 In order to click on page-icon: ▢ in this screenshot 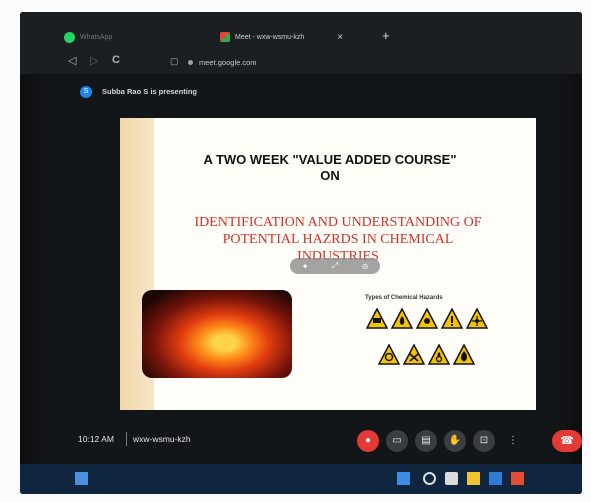, I will do `click(174, 61)`.